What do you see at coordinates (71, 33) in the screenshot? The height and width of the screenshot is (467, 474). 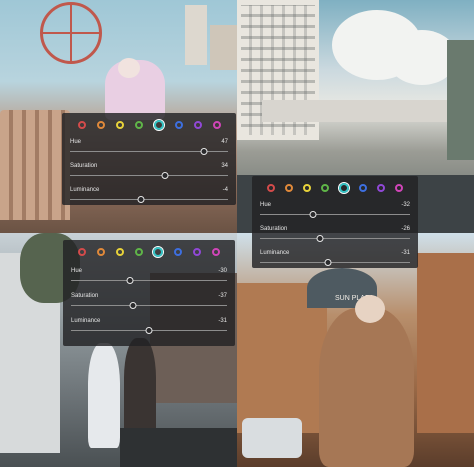 I see `ferris-wheel` at bounding box center [71, 33].